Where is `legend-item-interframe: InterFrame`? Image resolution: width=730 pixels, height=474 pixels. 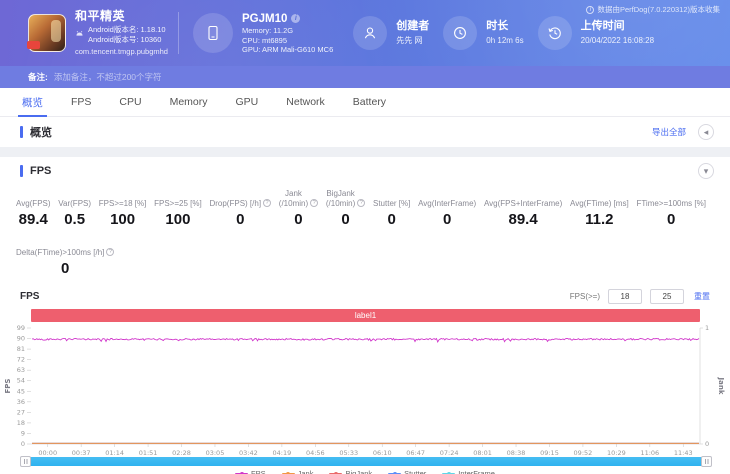 legend-item-interframe: InterFrame is located at coordinates (468, 471).